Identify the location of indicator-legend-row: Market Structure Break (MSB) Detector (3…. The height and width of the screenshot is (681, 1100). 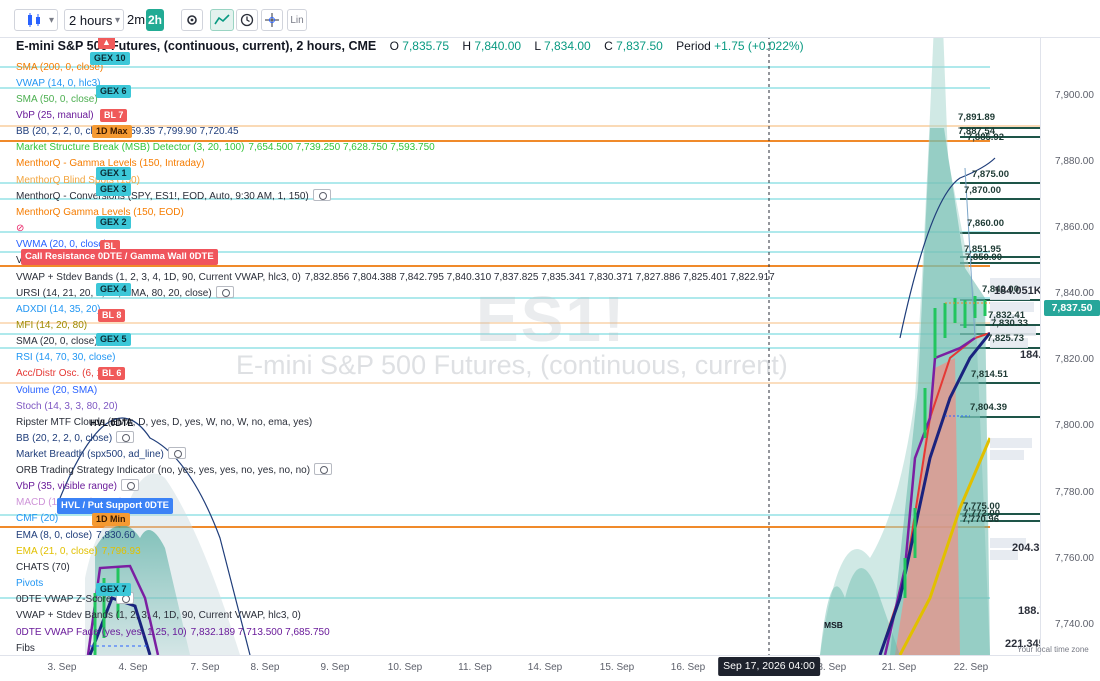
(225, 147).